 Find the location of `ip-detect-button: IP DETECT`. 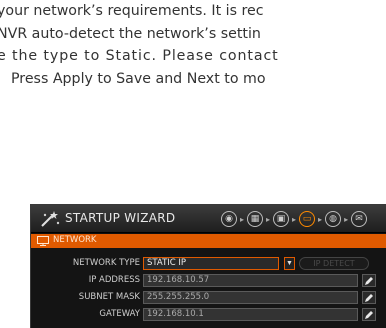

ip-detect-button: IP DETECT is located at coordinates (334, 263).